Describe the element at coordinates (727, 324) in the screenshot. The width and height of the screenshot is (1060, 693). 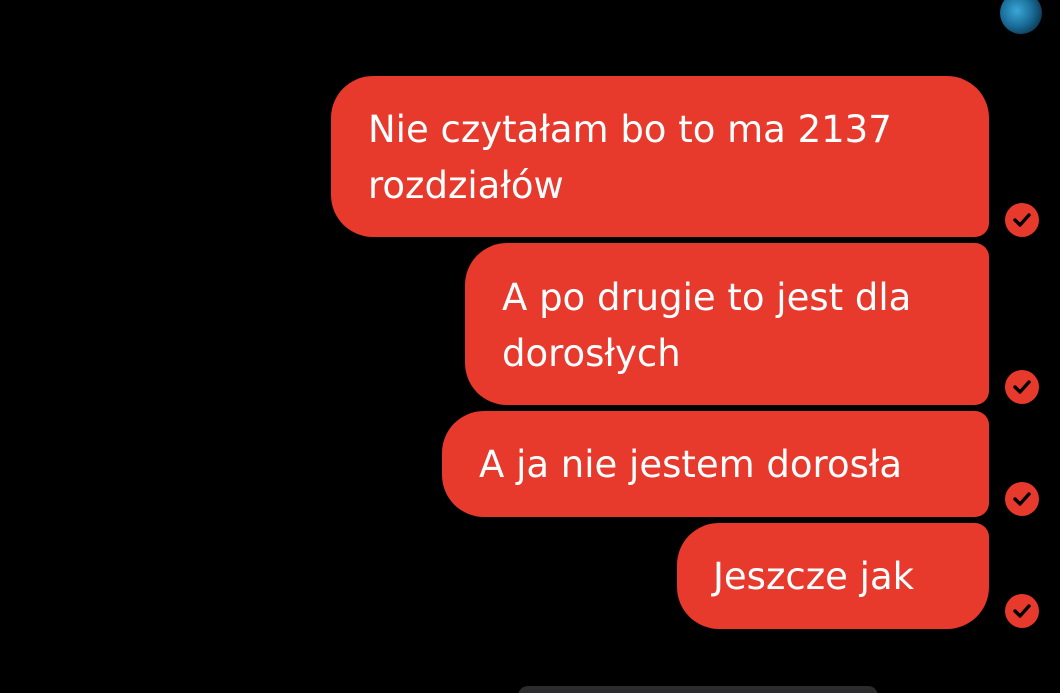
I see `message-bubble: A po drugie to jest dla dorosłych` at that location.